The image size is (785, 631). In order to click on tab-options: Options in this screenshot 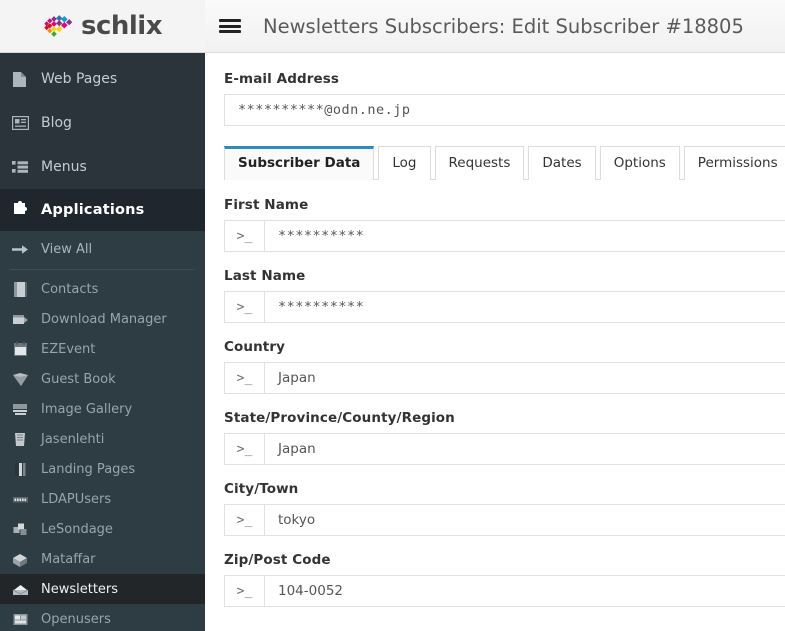, I will do `click(639, 163)`.